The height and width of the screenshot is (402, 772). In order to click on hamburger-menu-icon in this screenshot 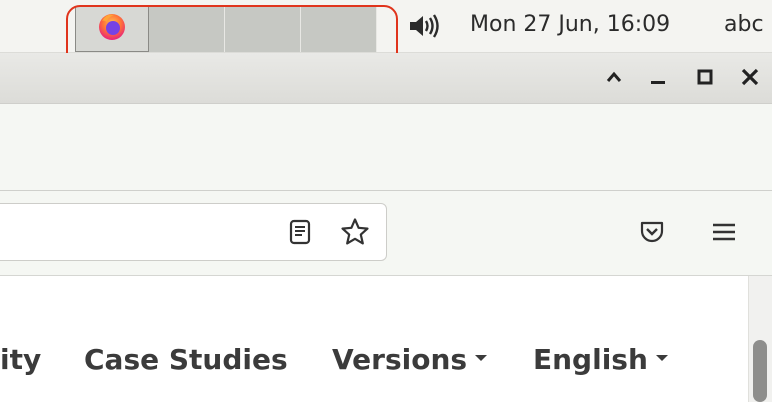, I will do `click(724, 232)`.